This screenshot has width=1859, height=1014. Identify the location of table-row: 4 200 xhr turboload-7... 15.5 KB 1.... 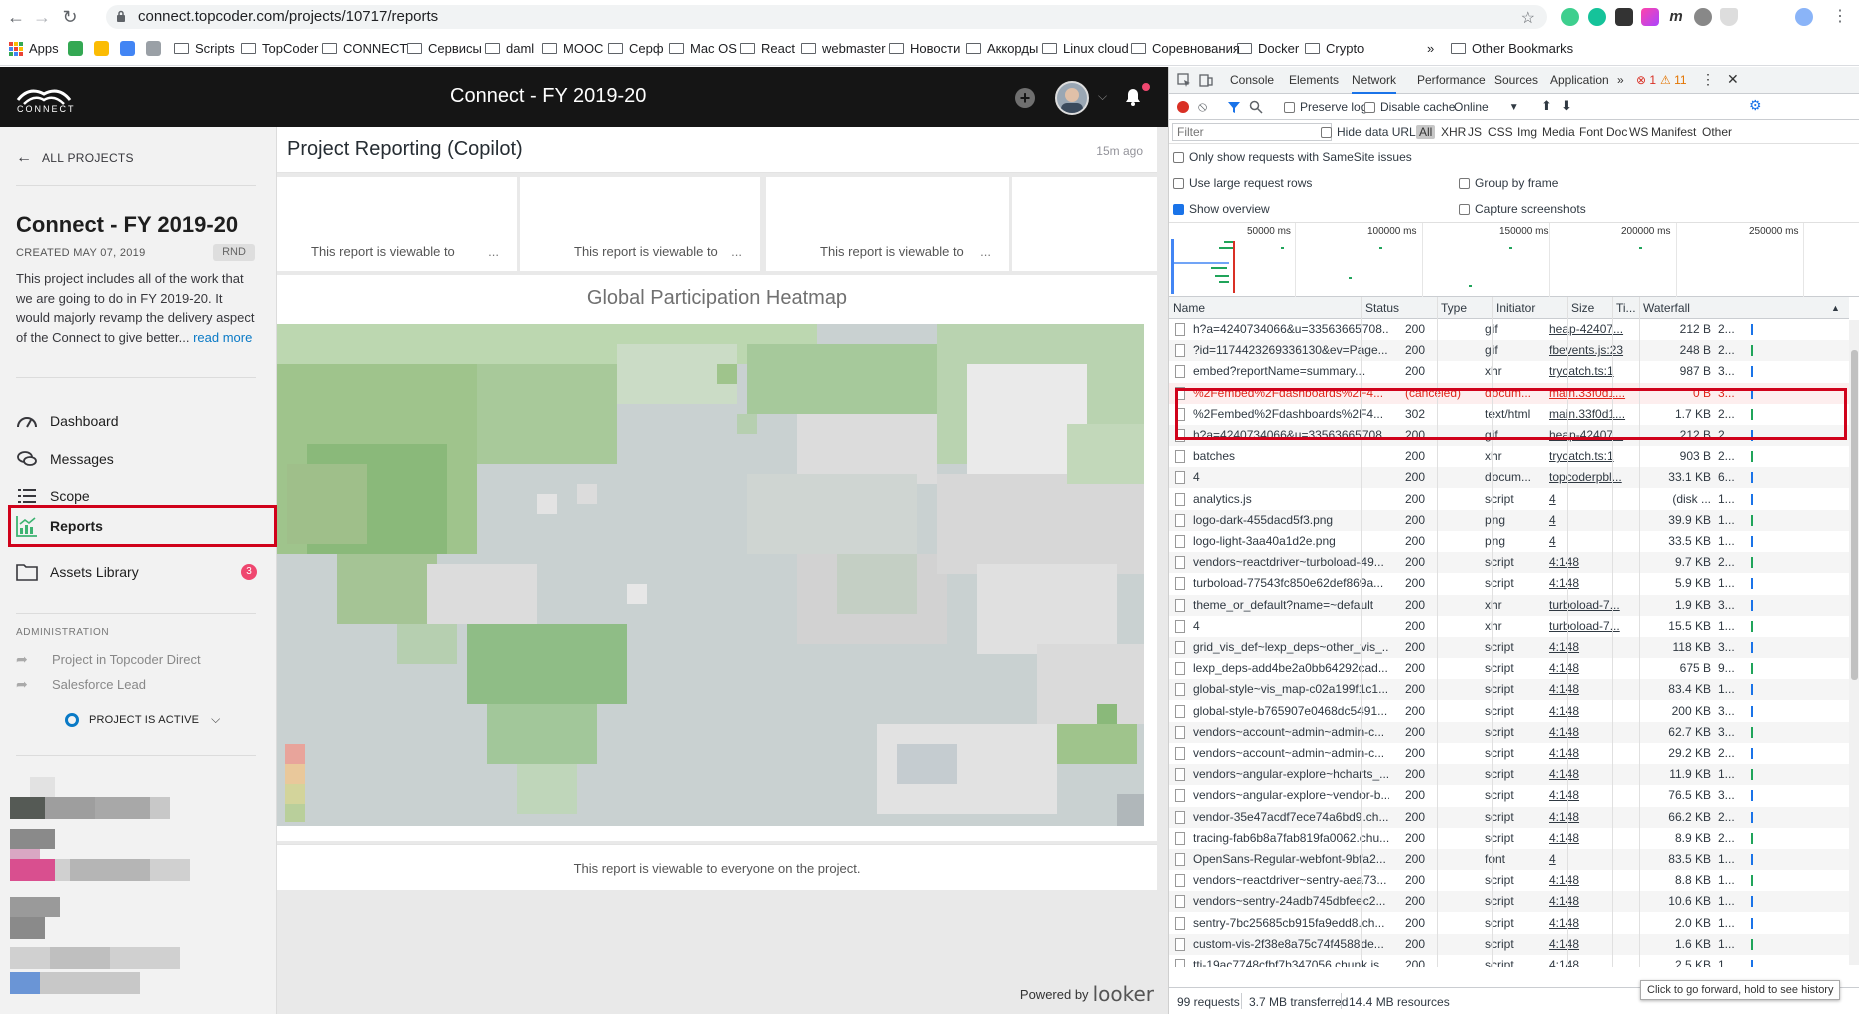
(1509, 626).